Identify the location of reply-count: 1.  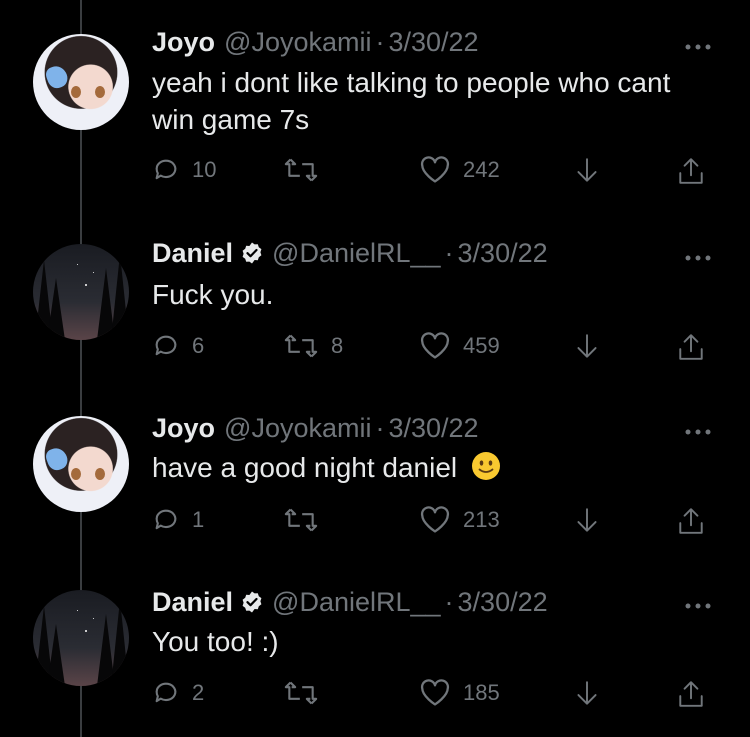
(198, 519).